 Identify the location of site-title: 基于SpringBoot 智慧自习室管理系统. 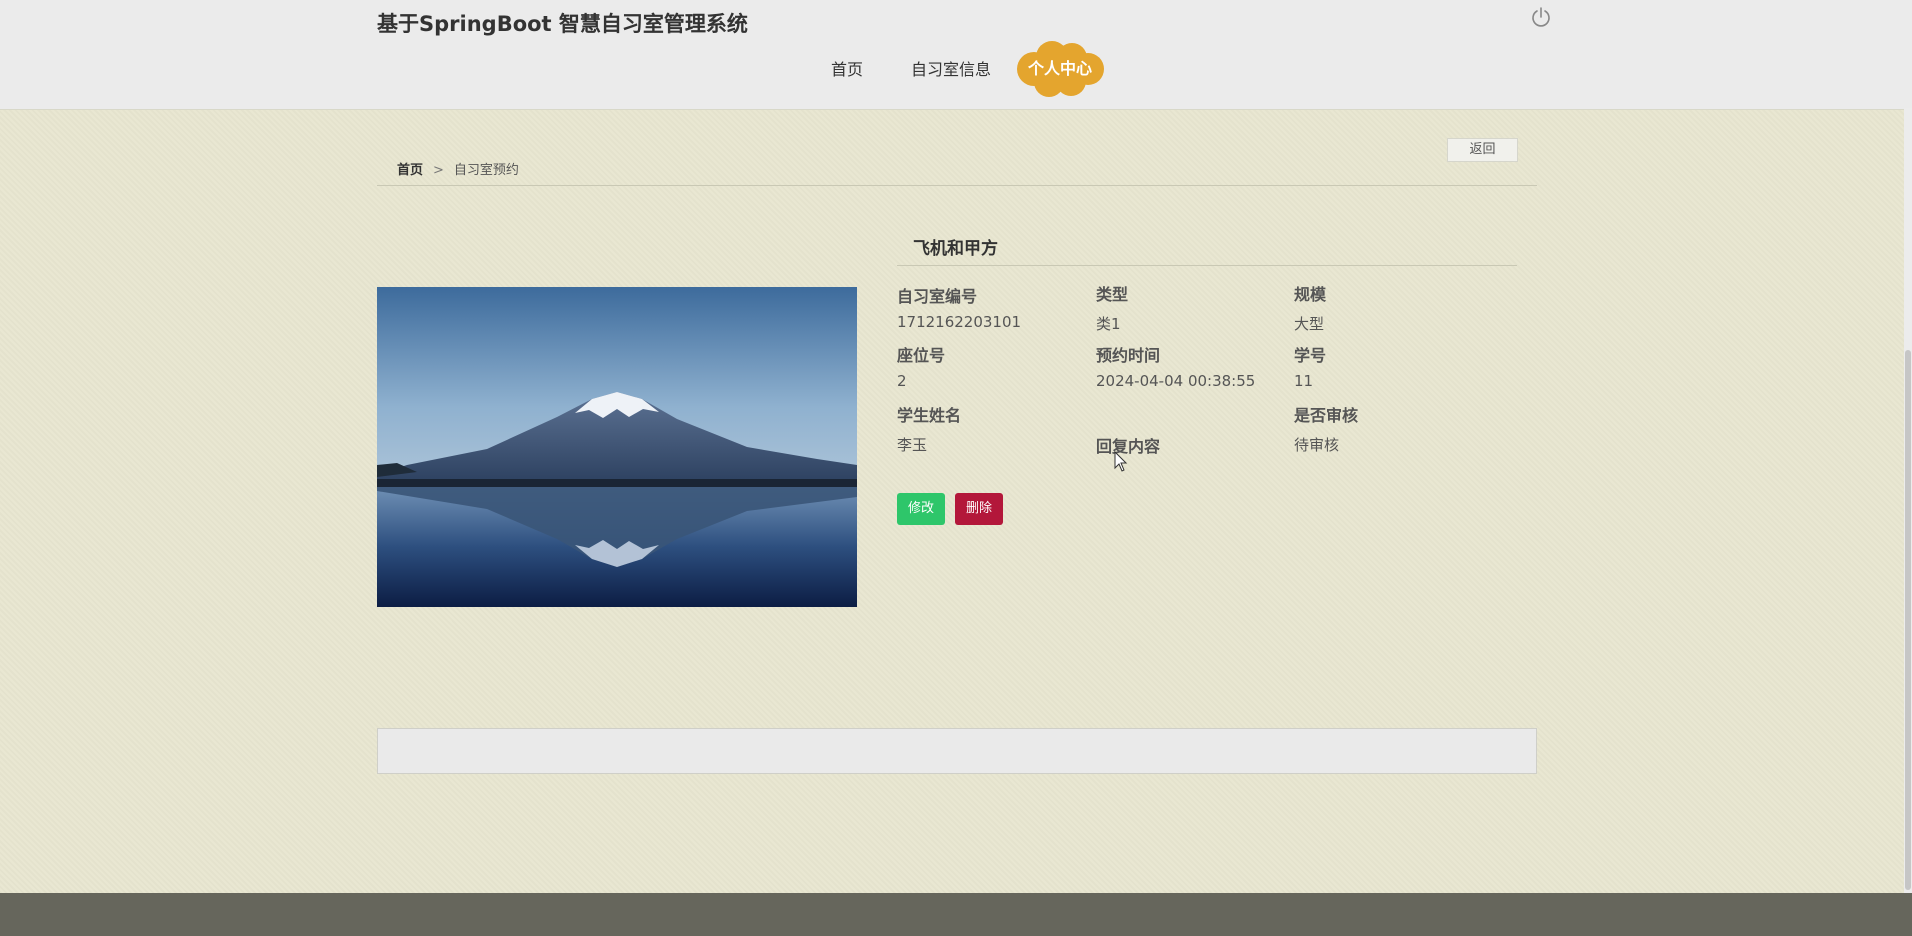
(562, 24).